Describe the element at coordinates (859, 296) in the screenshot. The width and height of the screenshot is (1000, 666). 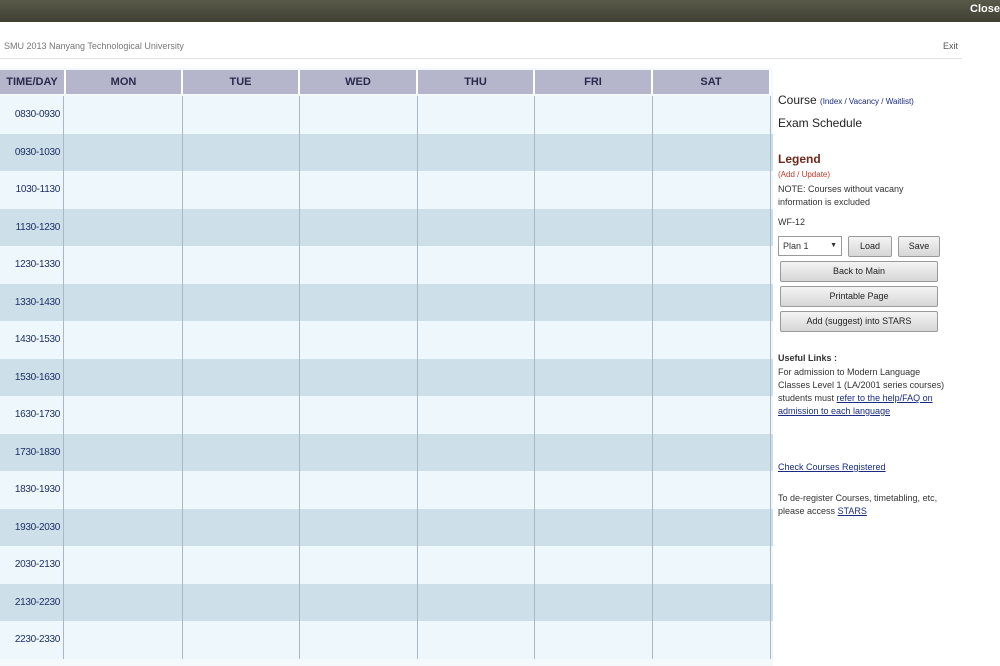
I see `printable-page-button: Printable Page` at that location.